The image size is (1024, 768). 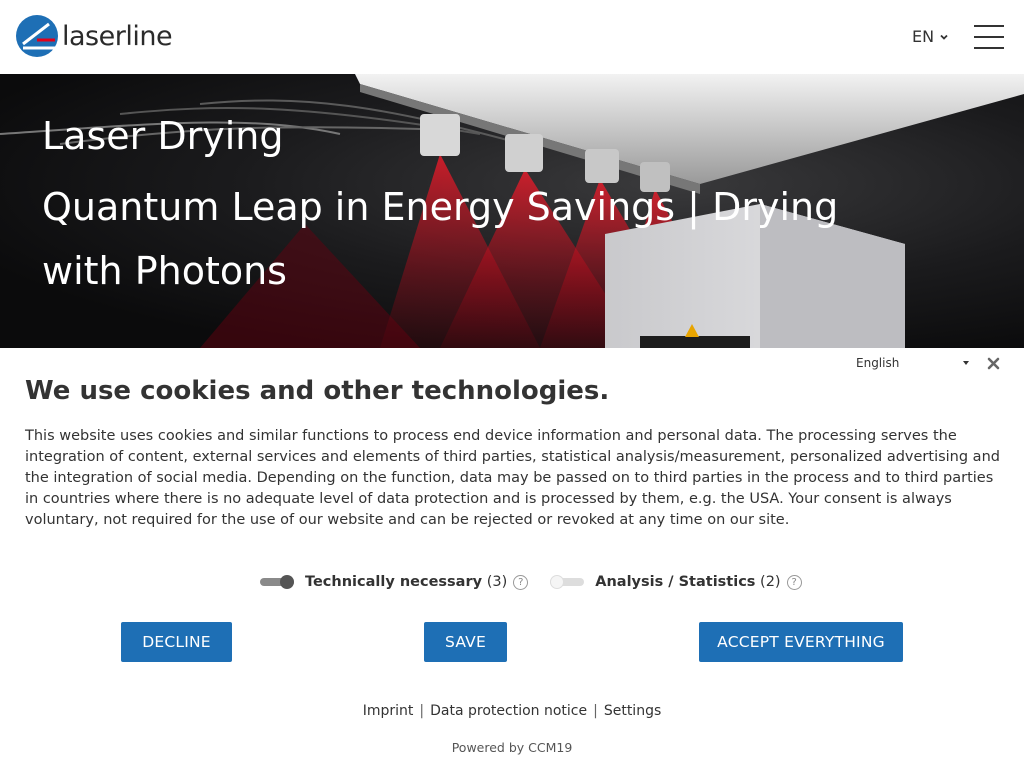 I want to click on cookie-language-value: English, so click(x=878, y=363).